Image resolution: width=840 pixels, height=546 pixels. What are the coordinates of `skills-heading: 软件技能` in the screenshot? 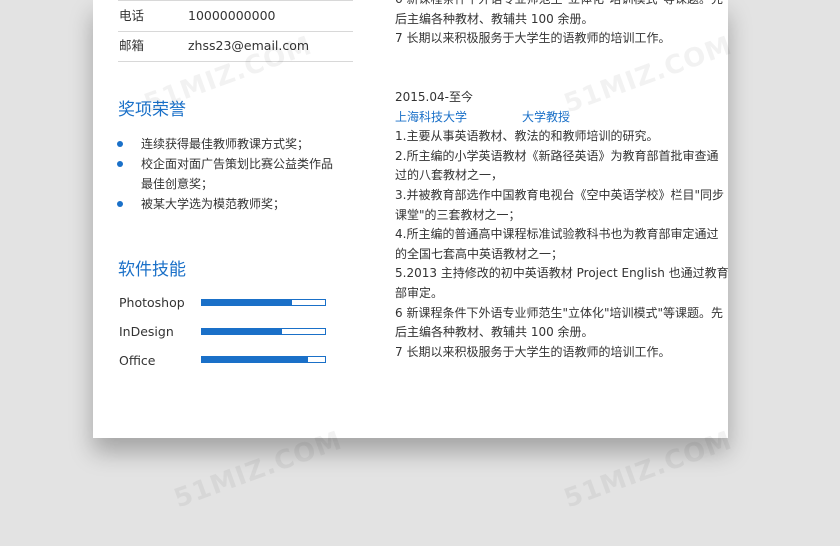 It's located at (152, 270).